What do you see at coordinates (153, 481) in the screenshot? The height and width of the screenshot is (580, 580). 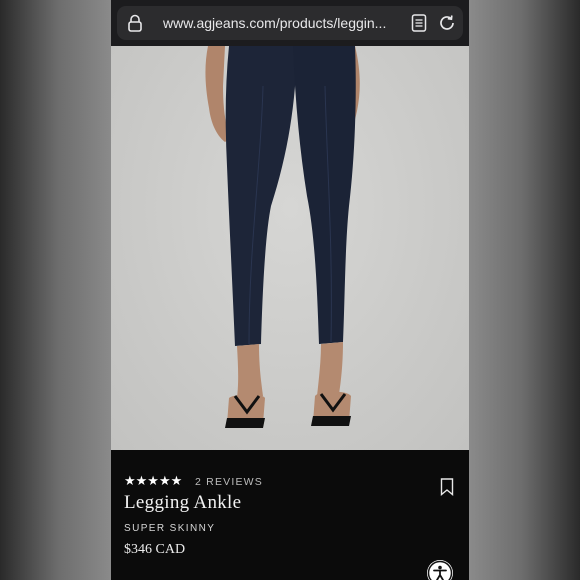 I see `rating-stars: ★★★★★` at bounding box center [153, 481].